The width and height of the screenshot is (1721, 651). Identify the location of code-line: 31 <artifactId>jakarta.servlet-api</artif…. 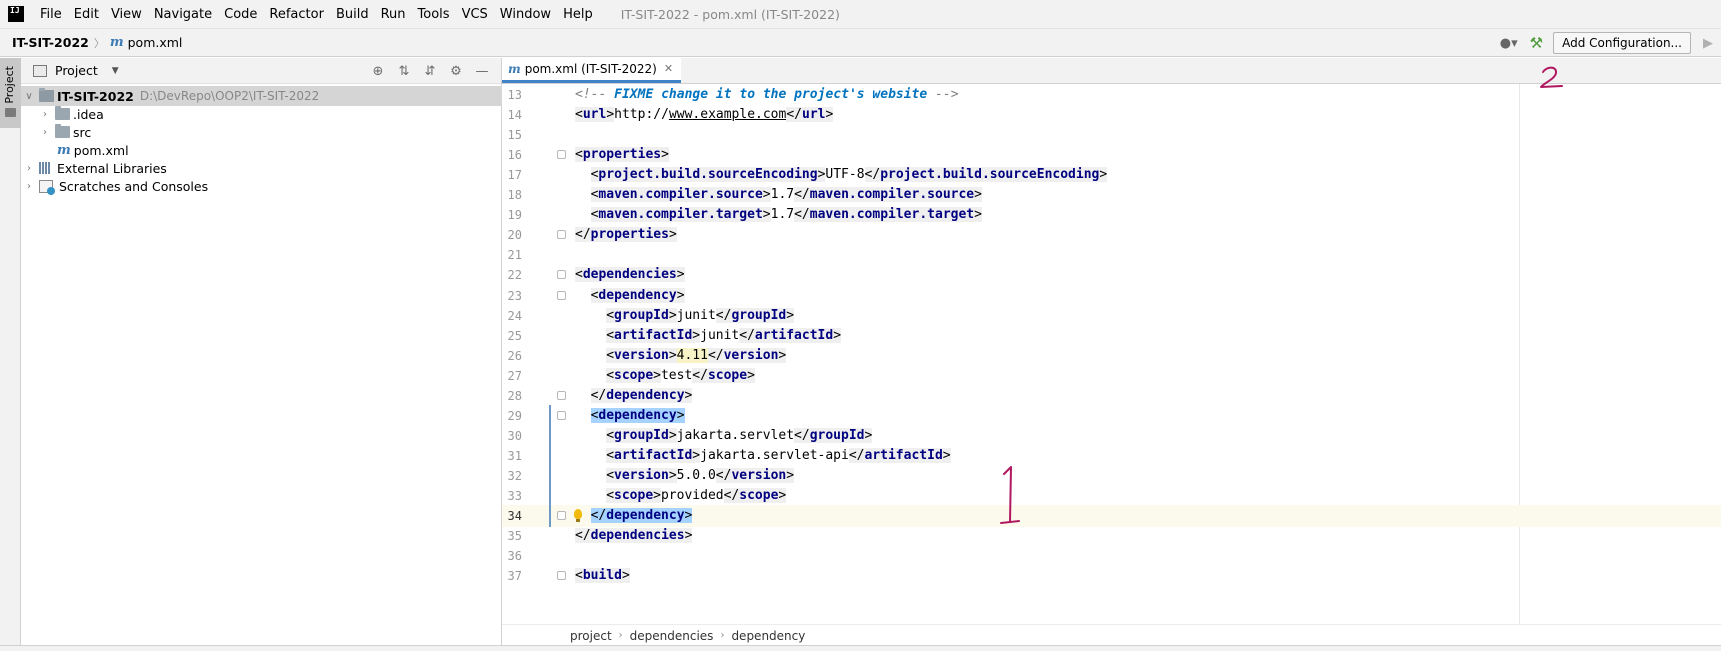
(1111, 455).